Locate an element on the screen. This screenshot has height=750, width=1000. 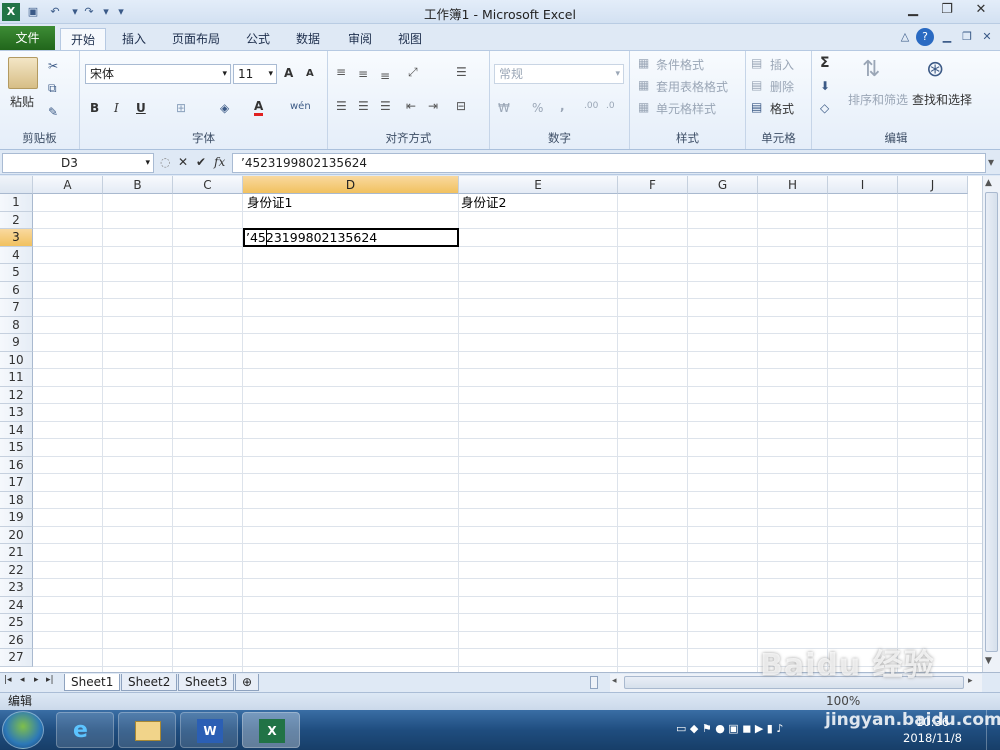
row-header-12: 12 is located at coordinates (16, 395).